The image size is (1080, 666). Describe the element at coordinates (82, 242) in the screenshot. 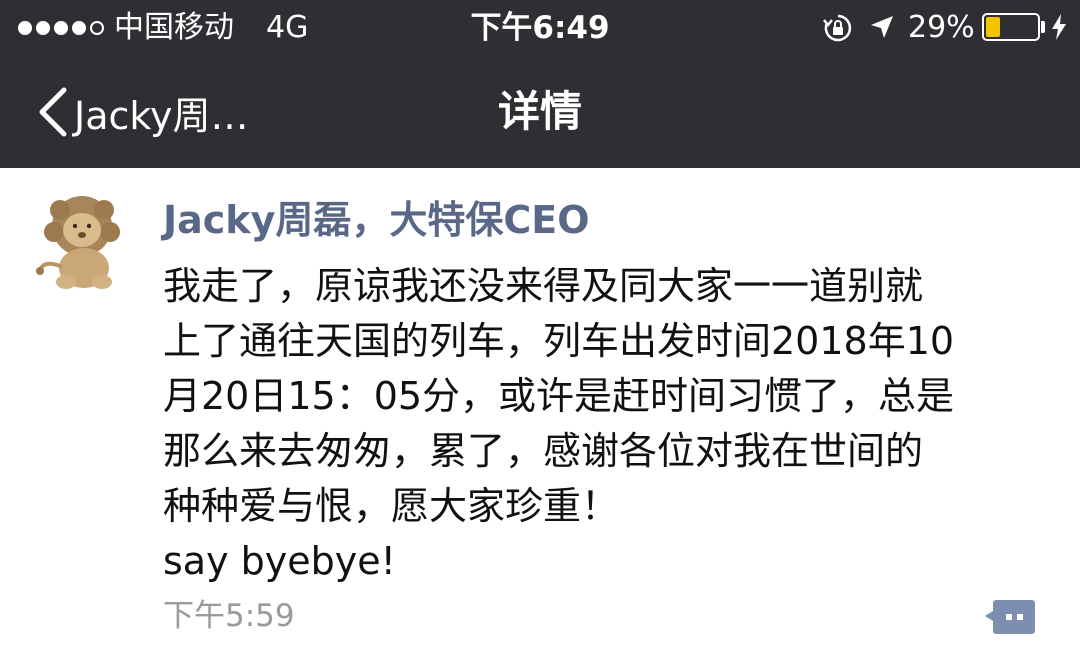

I see `avatar` at that location.